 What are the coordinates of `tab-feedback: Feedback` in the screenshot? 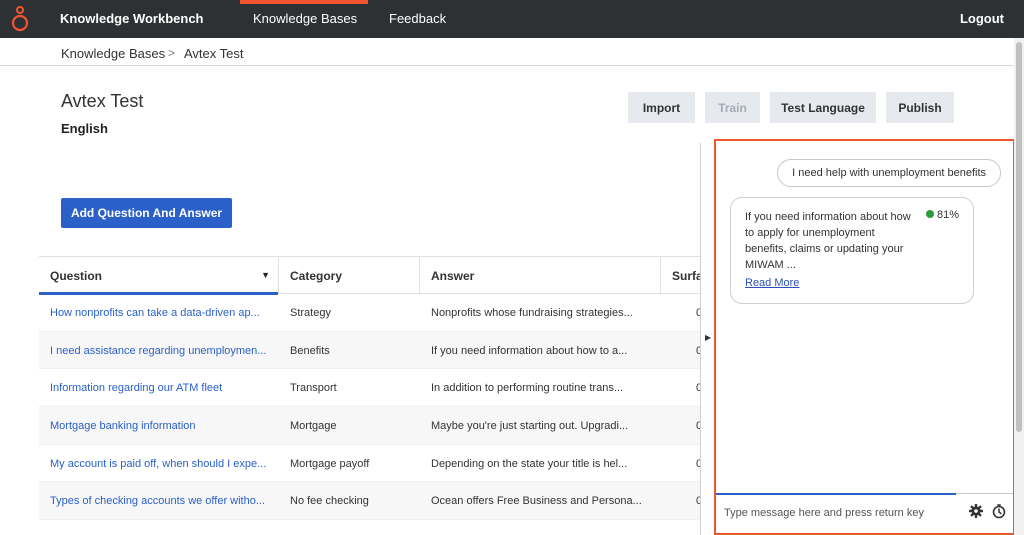 It's located at (417, 18).